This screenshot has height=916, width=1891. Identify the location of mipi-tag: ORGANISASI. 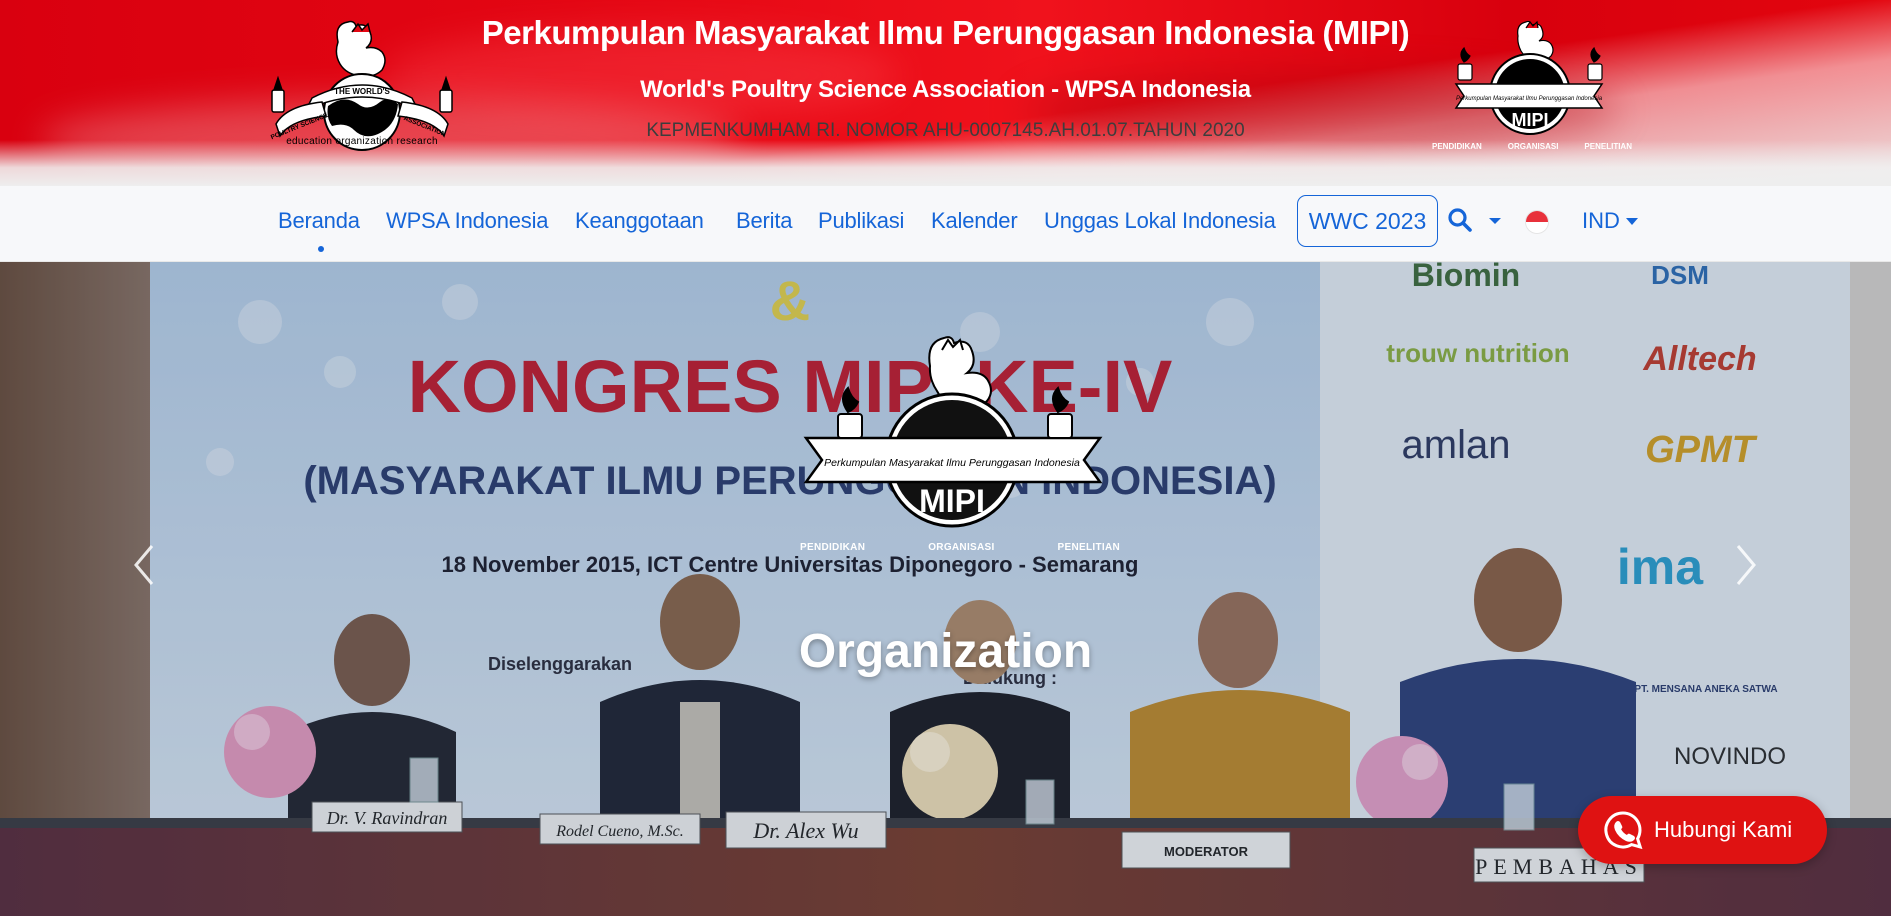
(1533, 146).